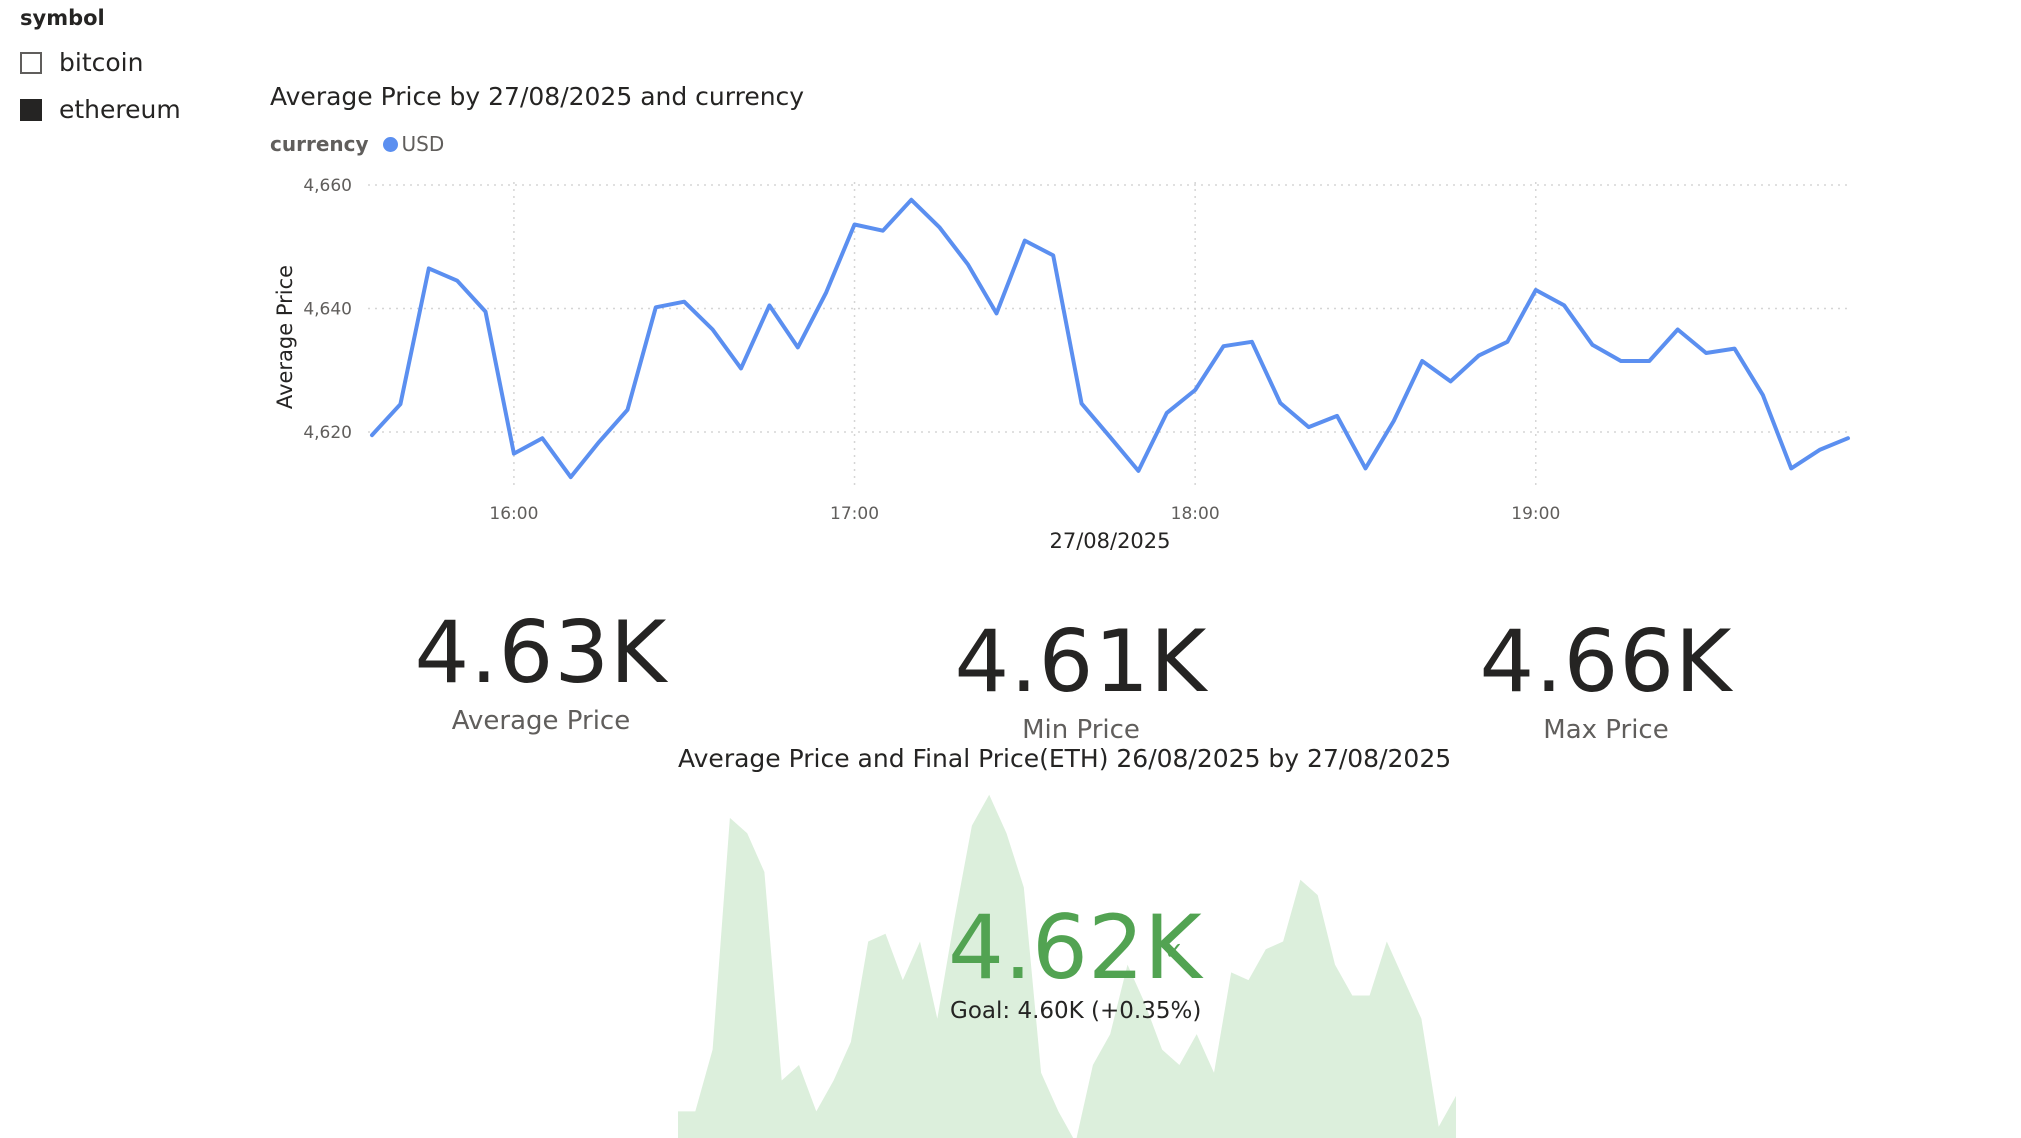 This screenshot has height=1138, width=2021. I want to click on kpi-goal: Goal: 4.60K (+0.35%), so click(1076, 1011).